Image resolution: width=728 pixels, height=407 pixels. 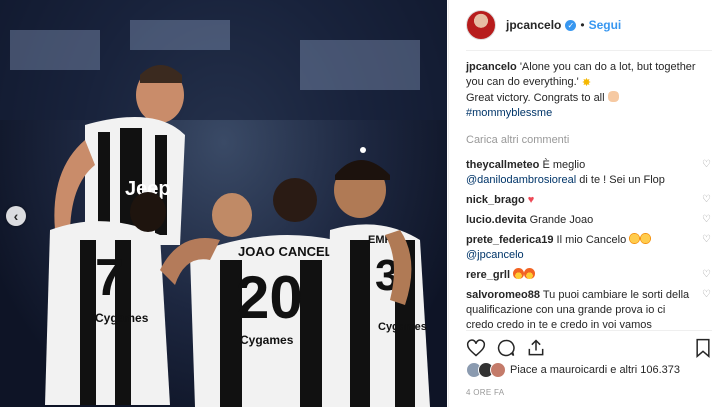 I want to click on comment-item: lucio.devita Grande Joao ♡, so click(x=591, y=220).